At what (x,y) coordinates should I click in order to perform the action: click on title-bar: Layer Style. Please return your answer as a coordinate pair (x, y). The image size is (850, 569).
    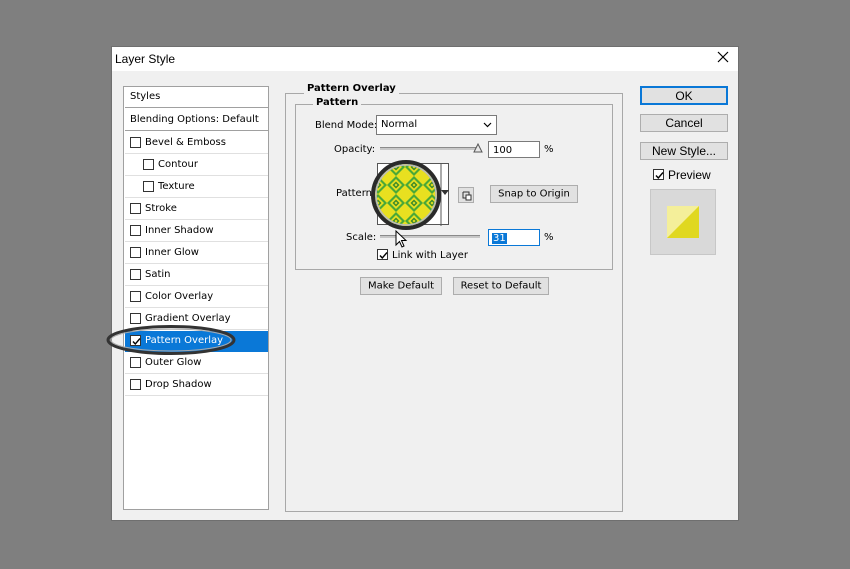
    Looking at the image, I should click on (425, 59).